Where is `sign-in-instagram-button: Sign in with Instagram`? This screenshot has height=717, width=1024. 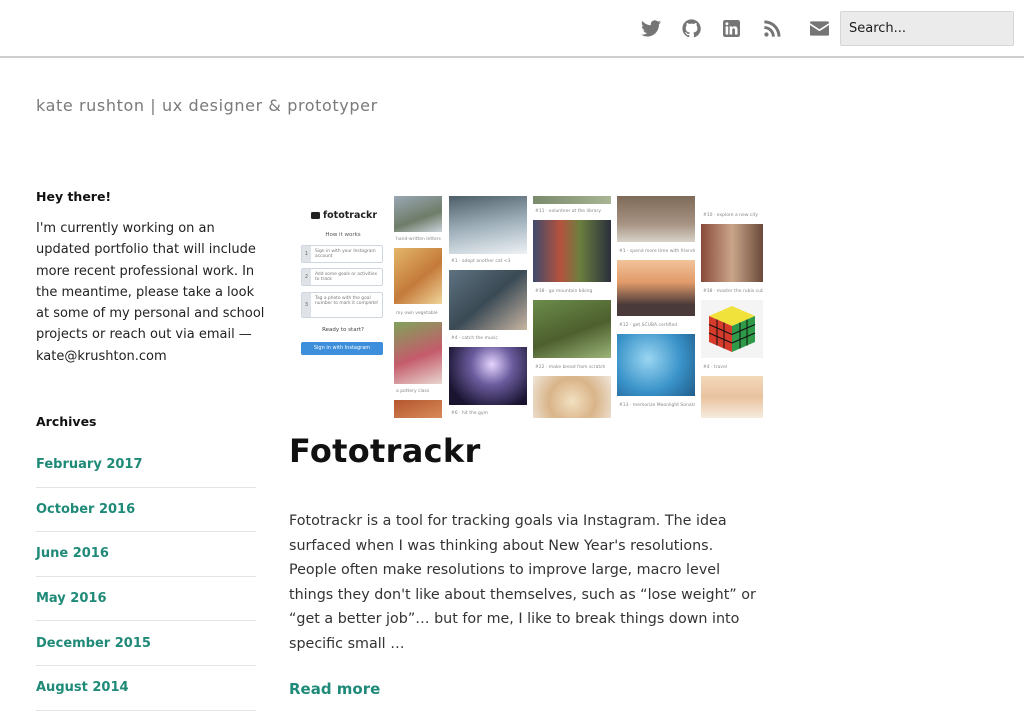 sign-in-instagram-button: Sign in with Instagram is located at coordinates (342, 348).